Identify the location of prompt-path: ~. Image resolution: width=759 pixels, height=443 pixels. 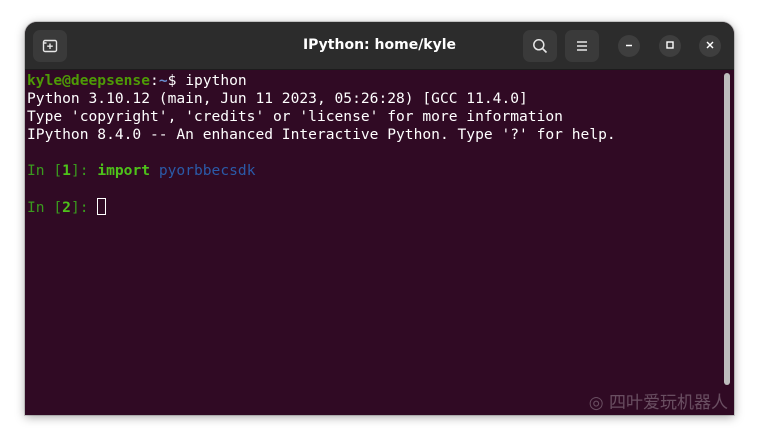
(163, 80).